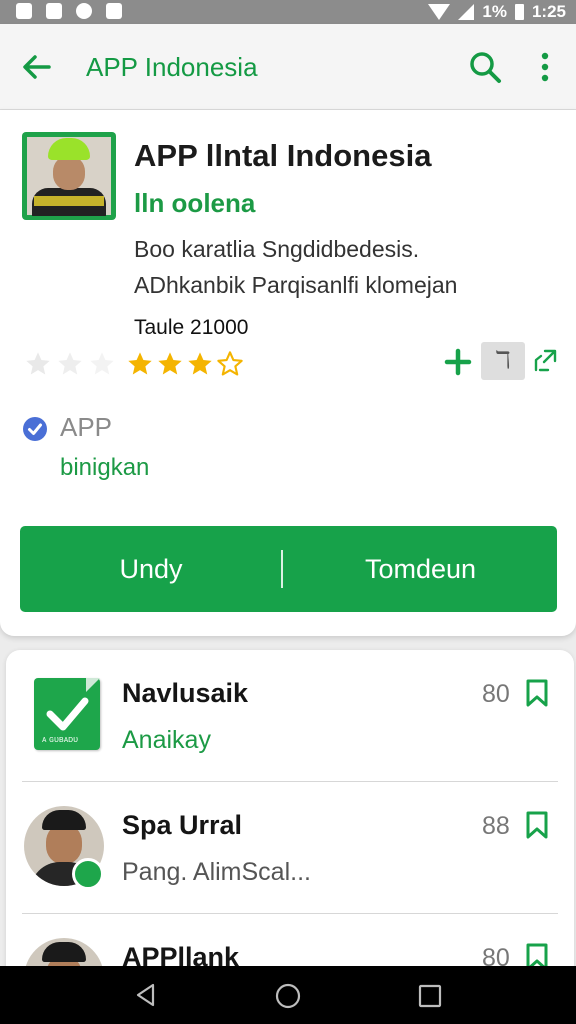 This screenshot has width=576, height=1024. Describe the element at coordinates (88, 874) in the screenshot. I see `badge-icon` at that location.